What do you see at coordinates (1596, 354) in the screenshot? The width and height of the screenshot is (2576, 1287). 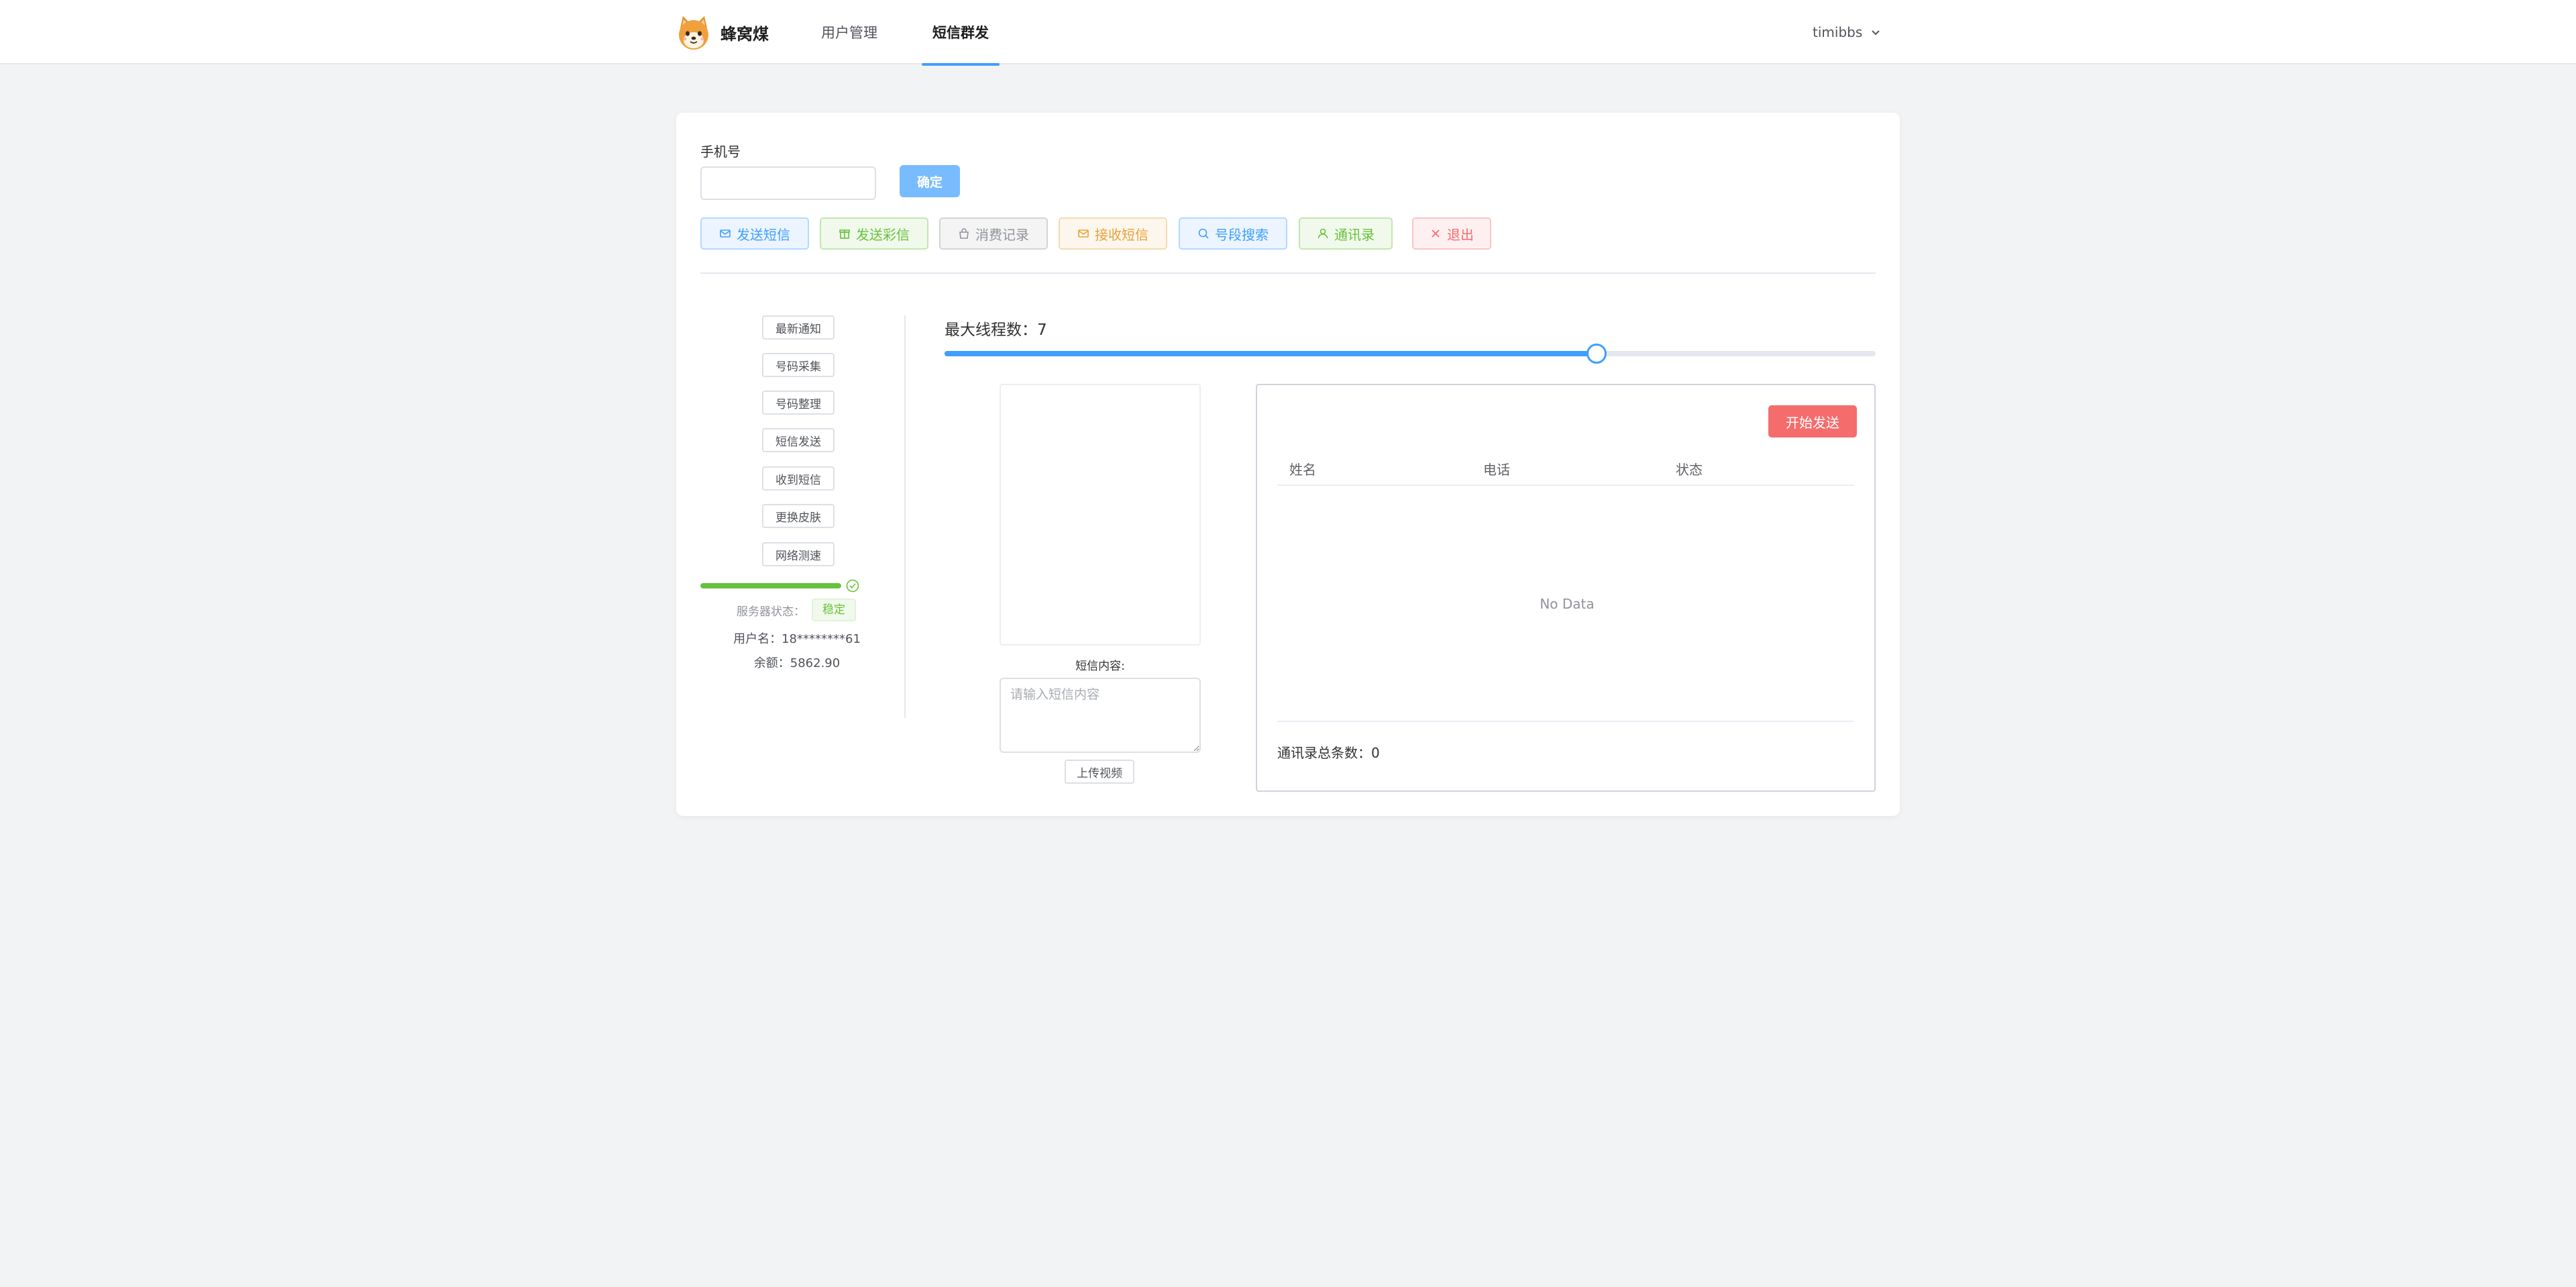 I see `threads-slider-handle` at bounding box center [1596, 354].